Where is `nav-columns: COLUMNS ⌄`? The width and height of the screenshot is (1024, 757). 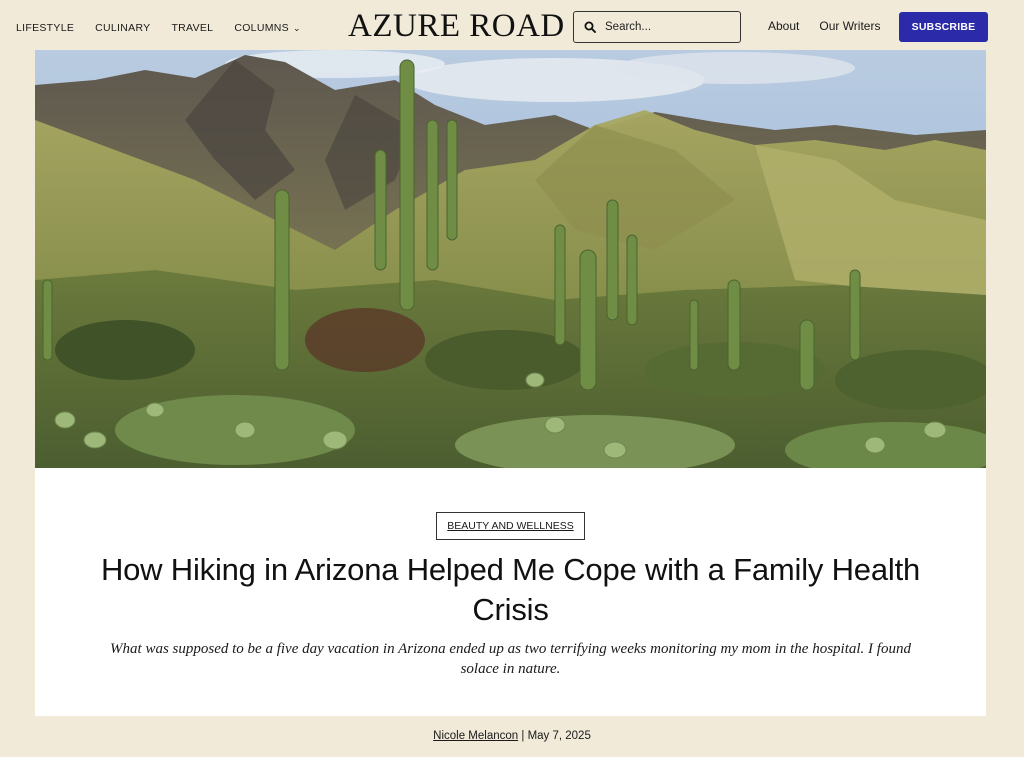
nav-columns: COLUMNS ⌄ is located at coordinates (267, 28).